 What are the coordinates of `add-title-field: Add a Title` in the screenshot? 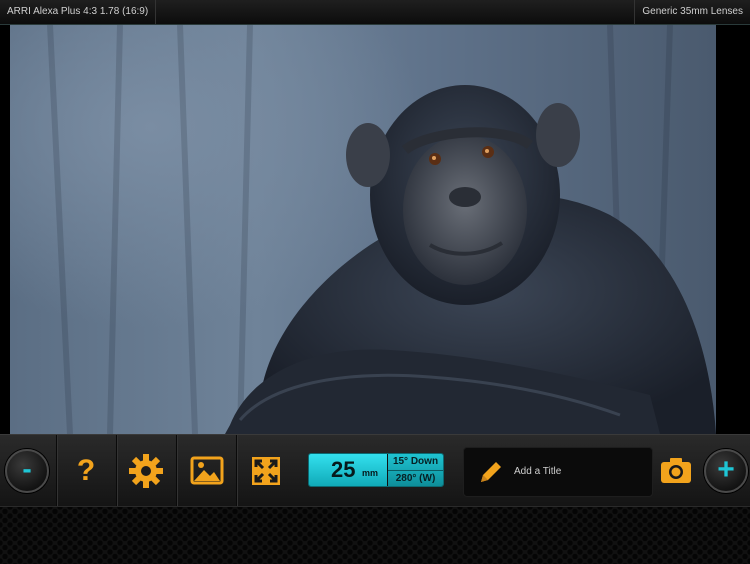 It's located at (558, 472).